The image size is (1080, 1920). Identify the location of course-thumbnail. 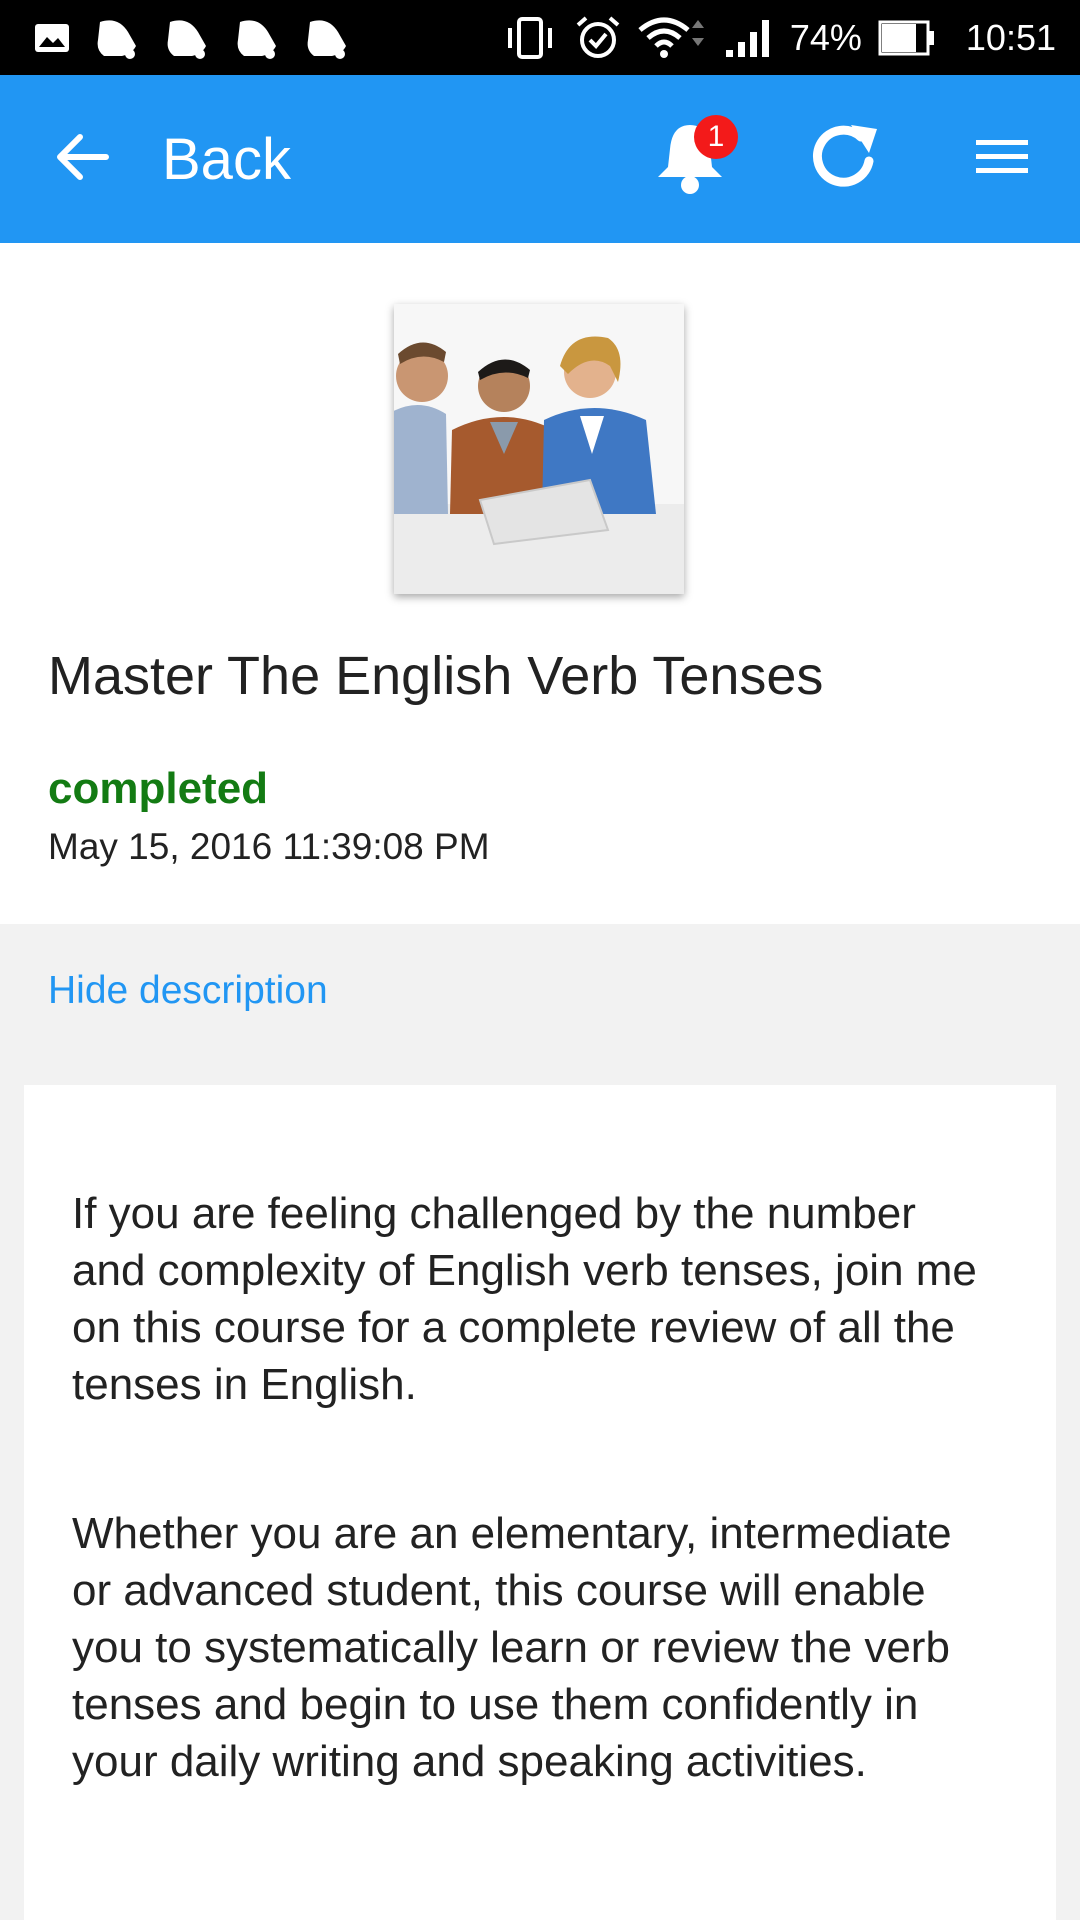
(539, 449).